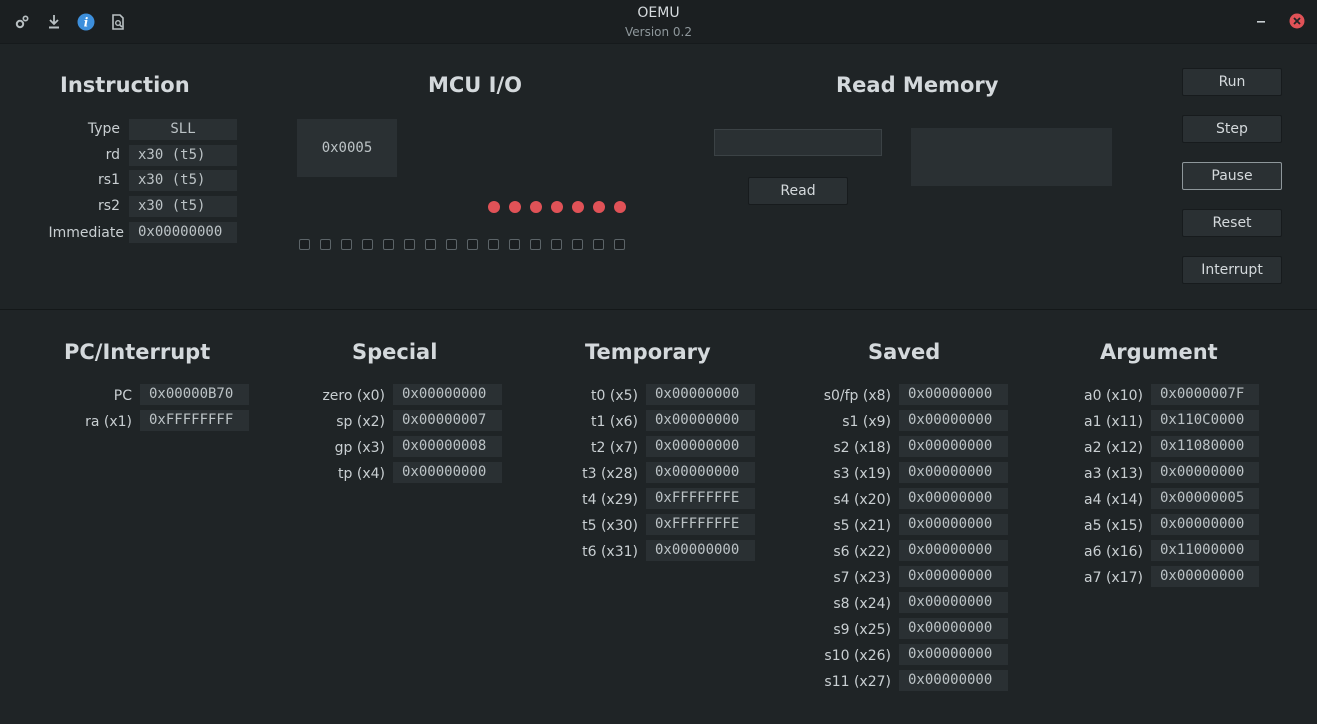 The image size is (1317, 724). What do you see at coordinates (658, 309) in the screenshot?
I see `section-divider` at bounding box center [658, 309].